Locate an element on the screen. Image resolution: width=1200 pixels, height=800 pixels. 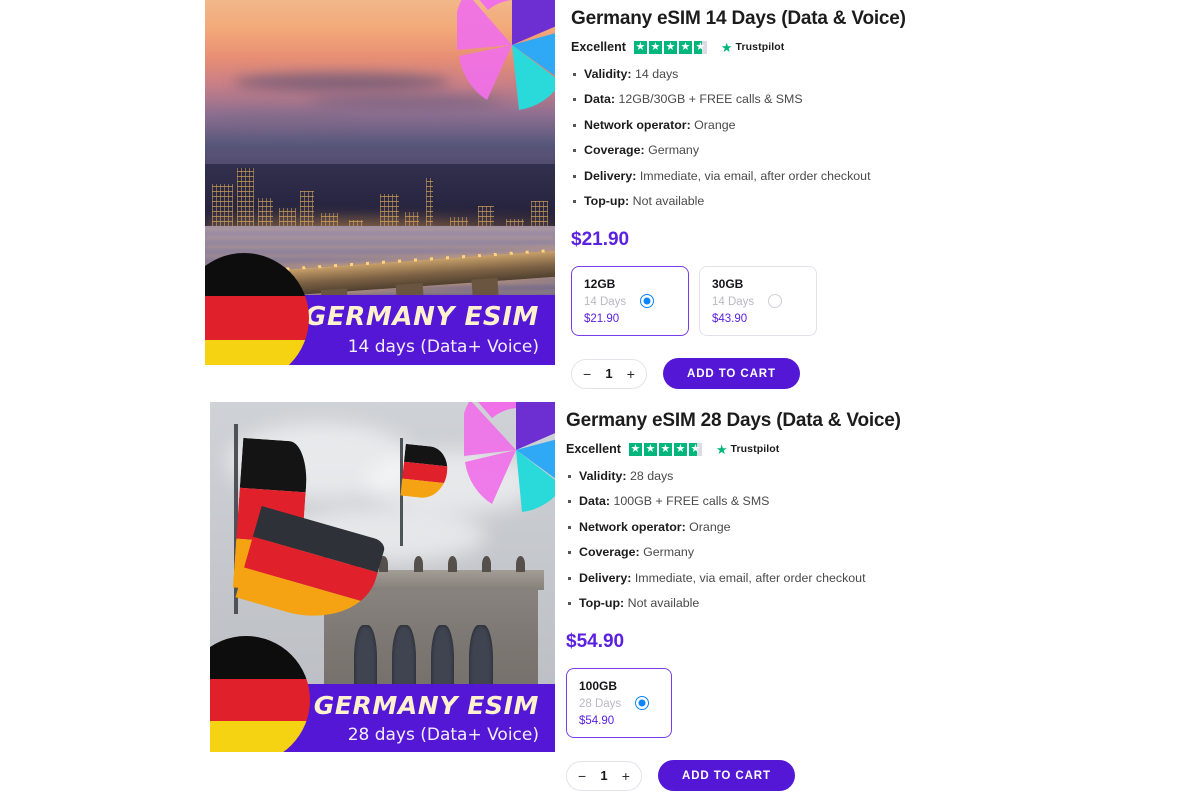
variant-selector: 12GB 14 Days $21.90 30GB 14 Days $43.90 is located at coordinates (881, 301).